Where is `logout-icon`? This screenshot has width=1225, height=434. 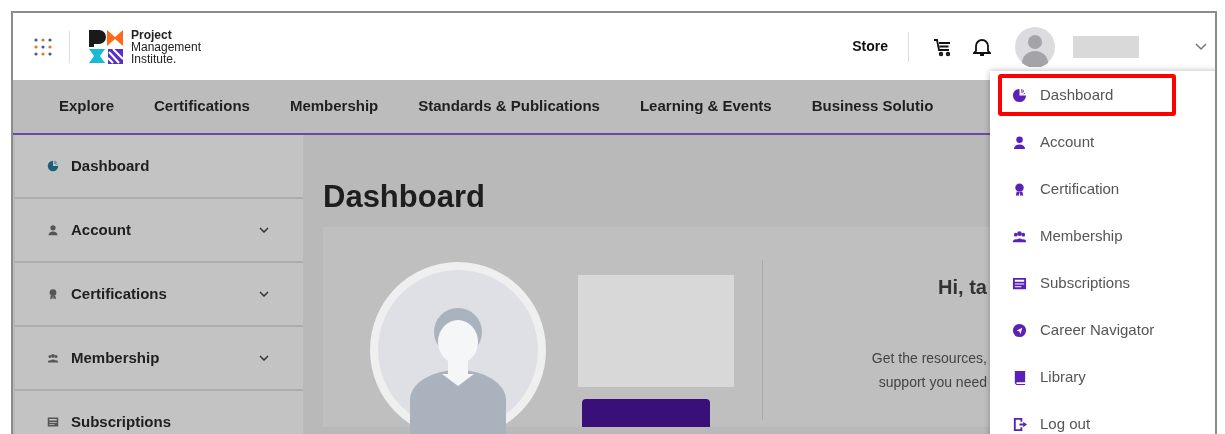
logout-icon is located at coordinates (1019, 424).